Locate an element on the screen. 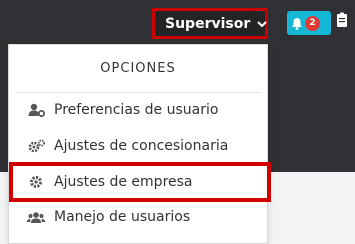  menu-item-label: Ajustes de concesionaria is located at coordinates (141, 146).